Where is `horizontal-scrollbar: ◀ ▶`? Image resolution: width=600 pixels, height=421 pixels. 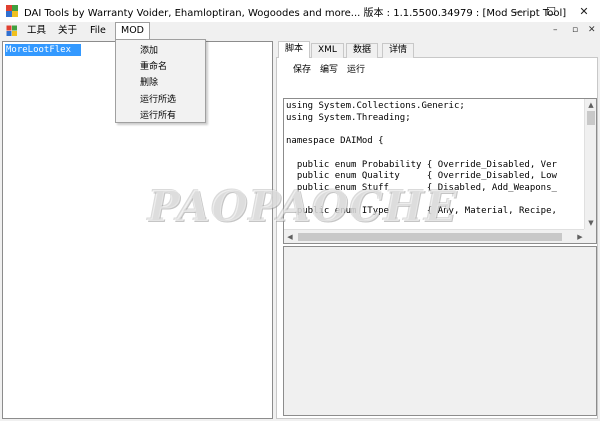 horizontal-scrollbar: ◀ ▶ is located at coordinates (435, 236).